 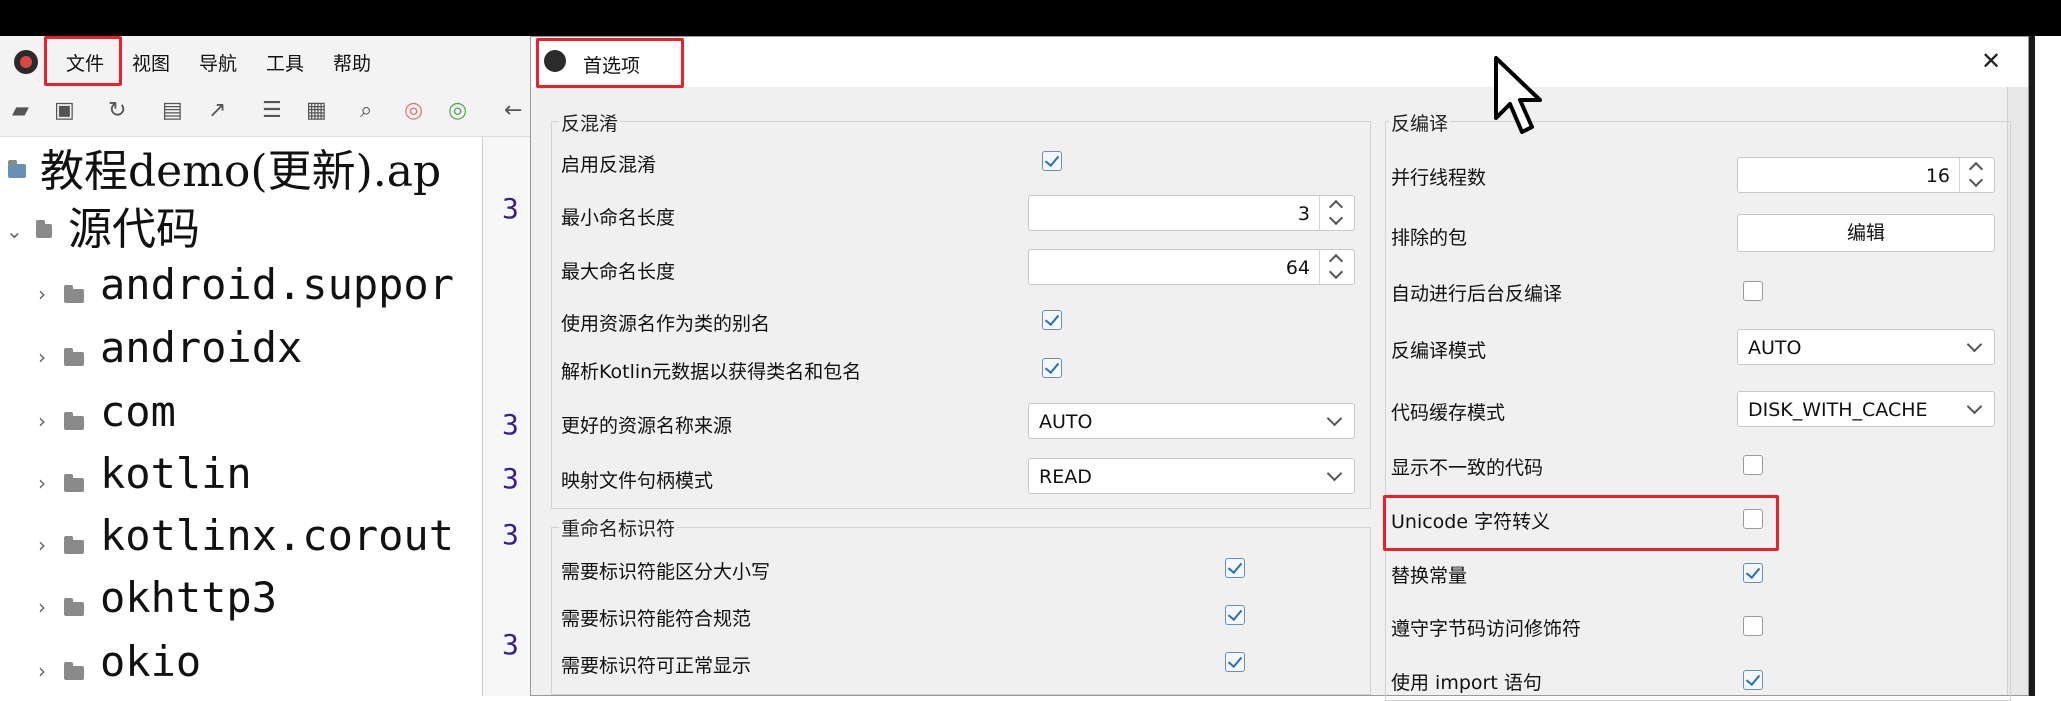 What do you see at coordinates (352, 62) in the screenshot?
I see `menu-help: 帮助` at bounding box center [352, 62].